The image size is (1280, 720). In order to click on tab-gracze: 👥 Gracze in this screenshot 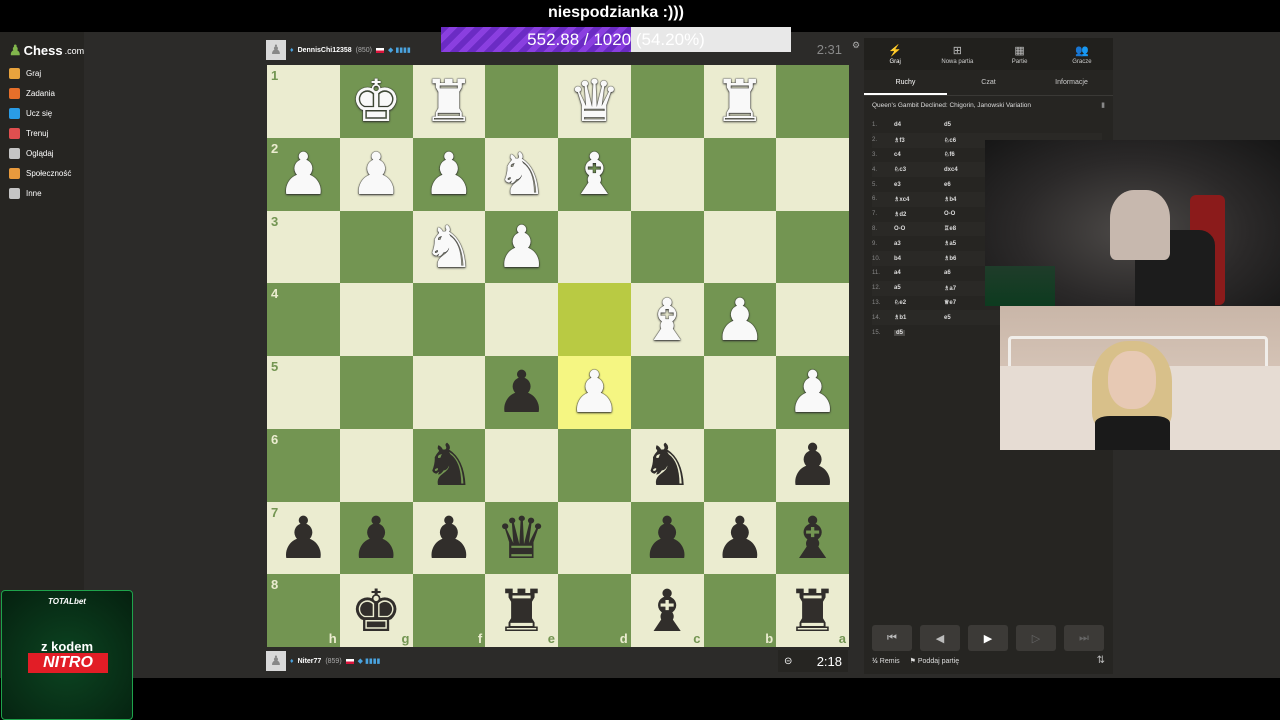, I will do `click(1082, 54)`.